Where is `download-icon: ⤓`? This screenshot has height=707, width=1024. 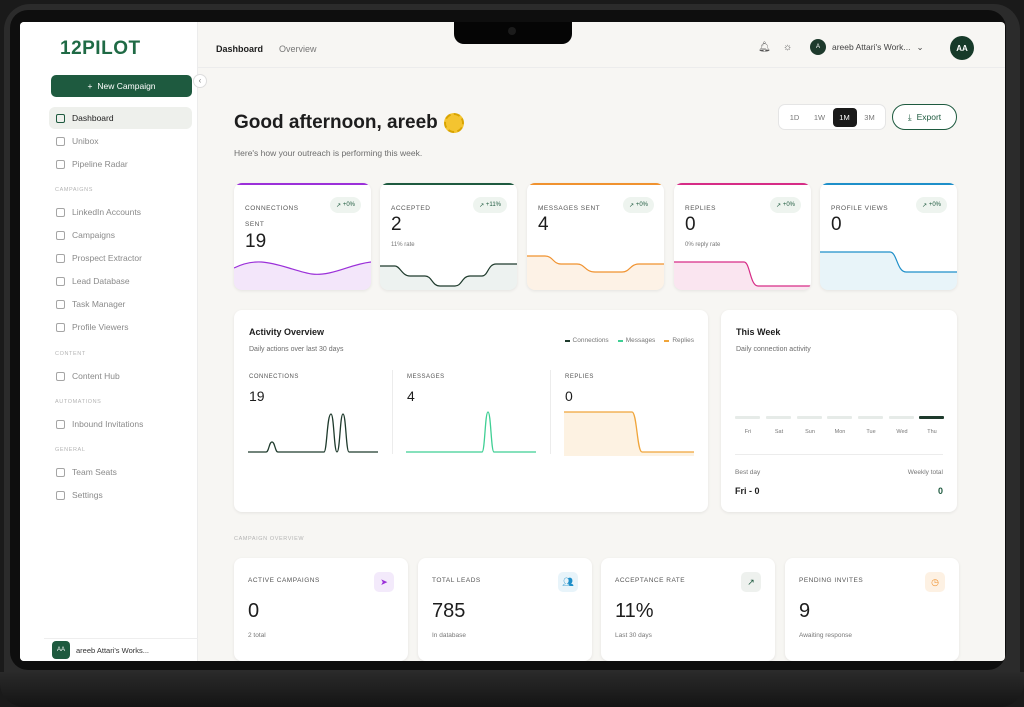 download-icon: ⤓ is located at coordinates (909, 116).